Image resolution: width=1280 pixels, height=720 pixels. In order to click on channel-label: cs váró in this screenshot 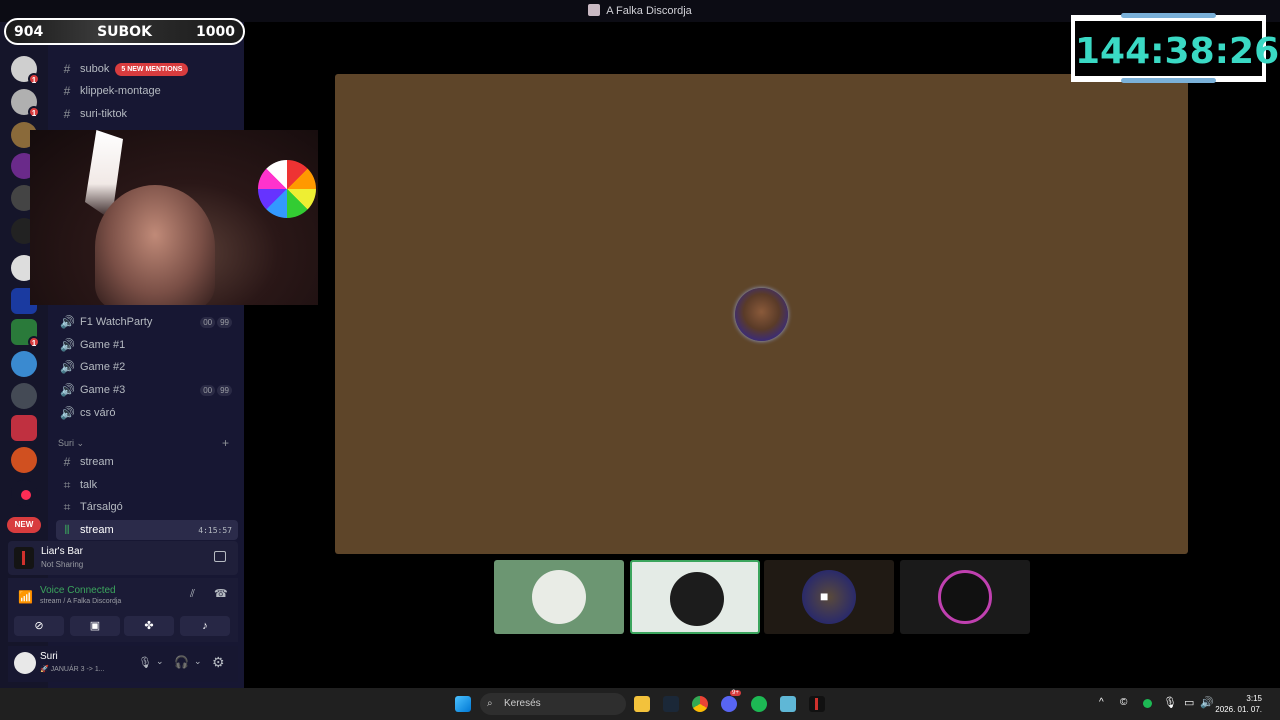, I will do `click(98, 413)`.